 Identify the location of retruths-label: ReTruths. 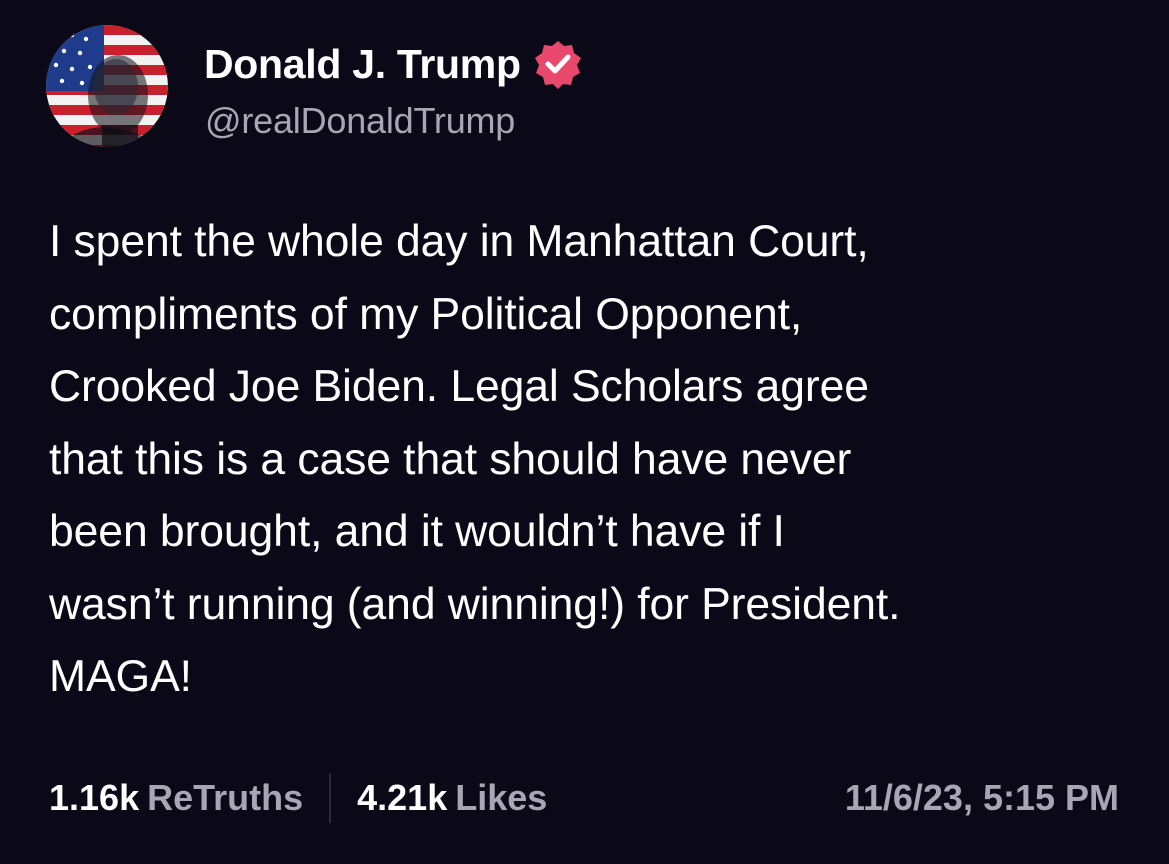
(225, 797).